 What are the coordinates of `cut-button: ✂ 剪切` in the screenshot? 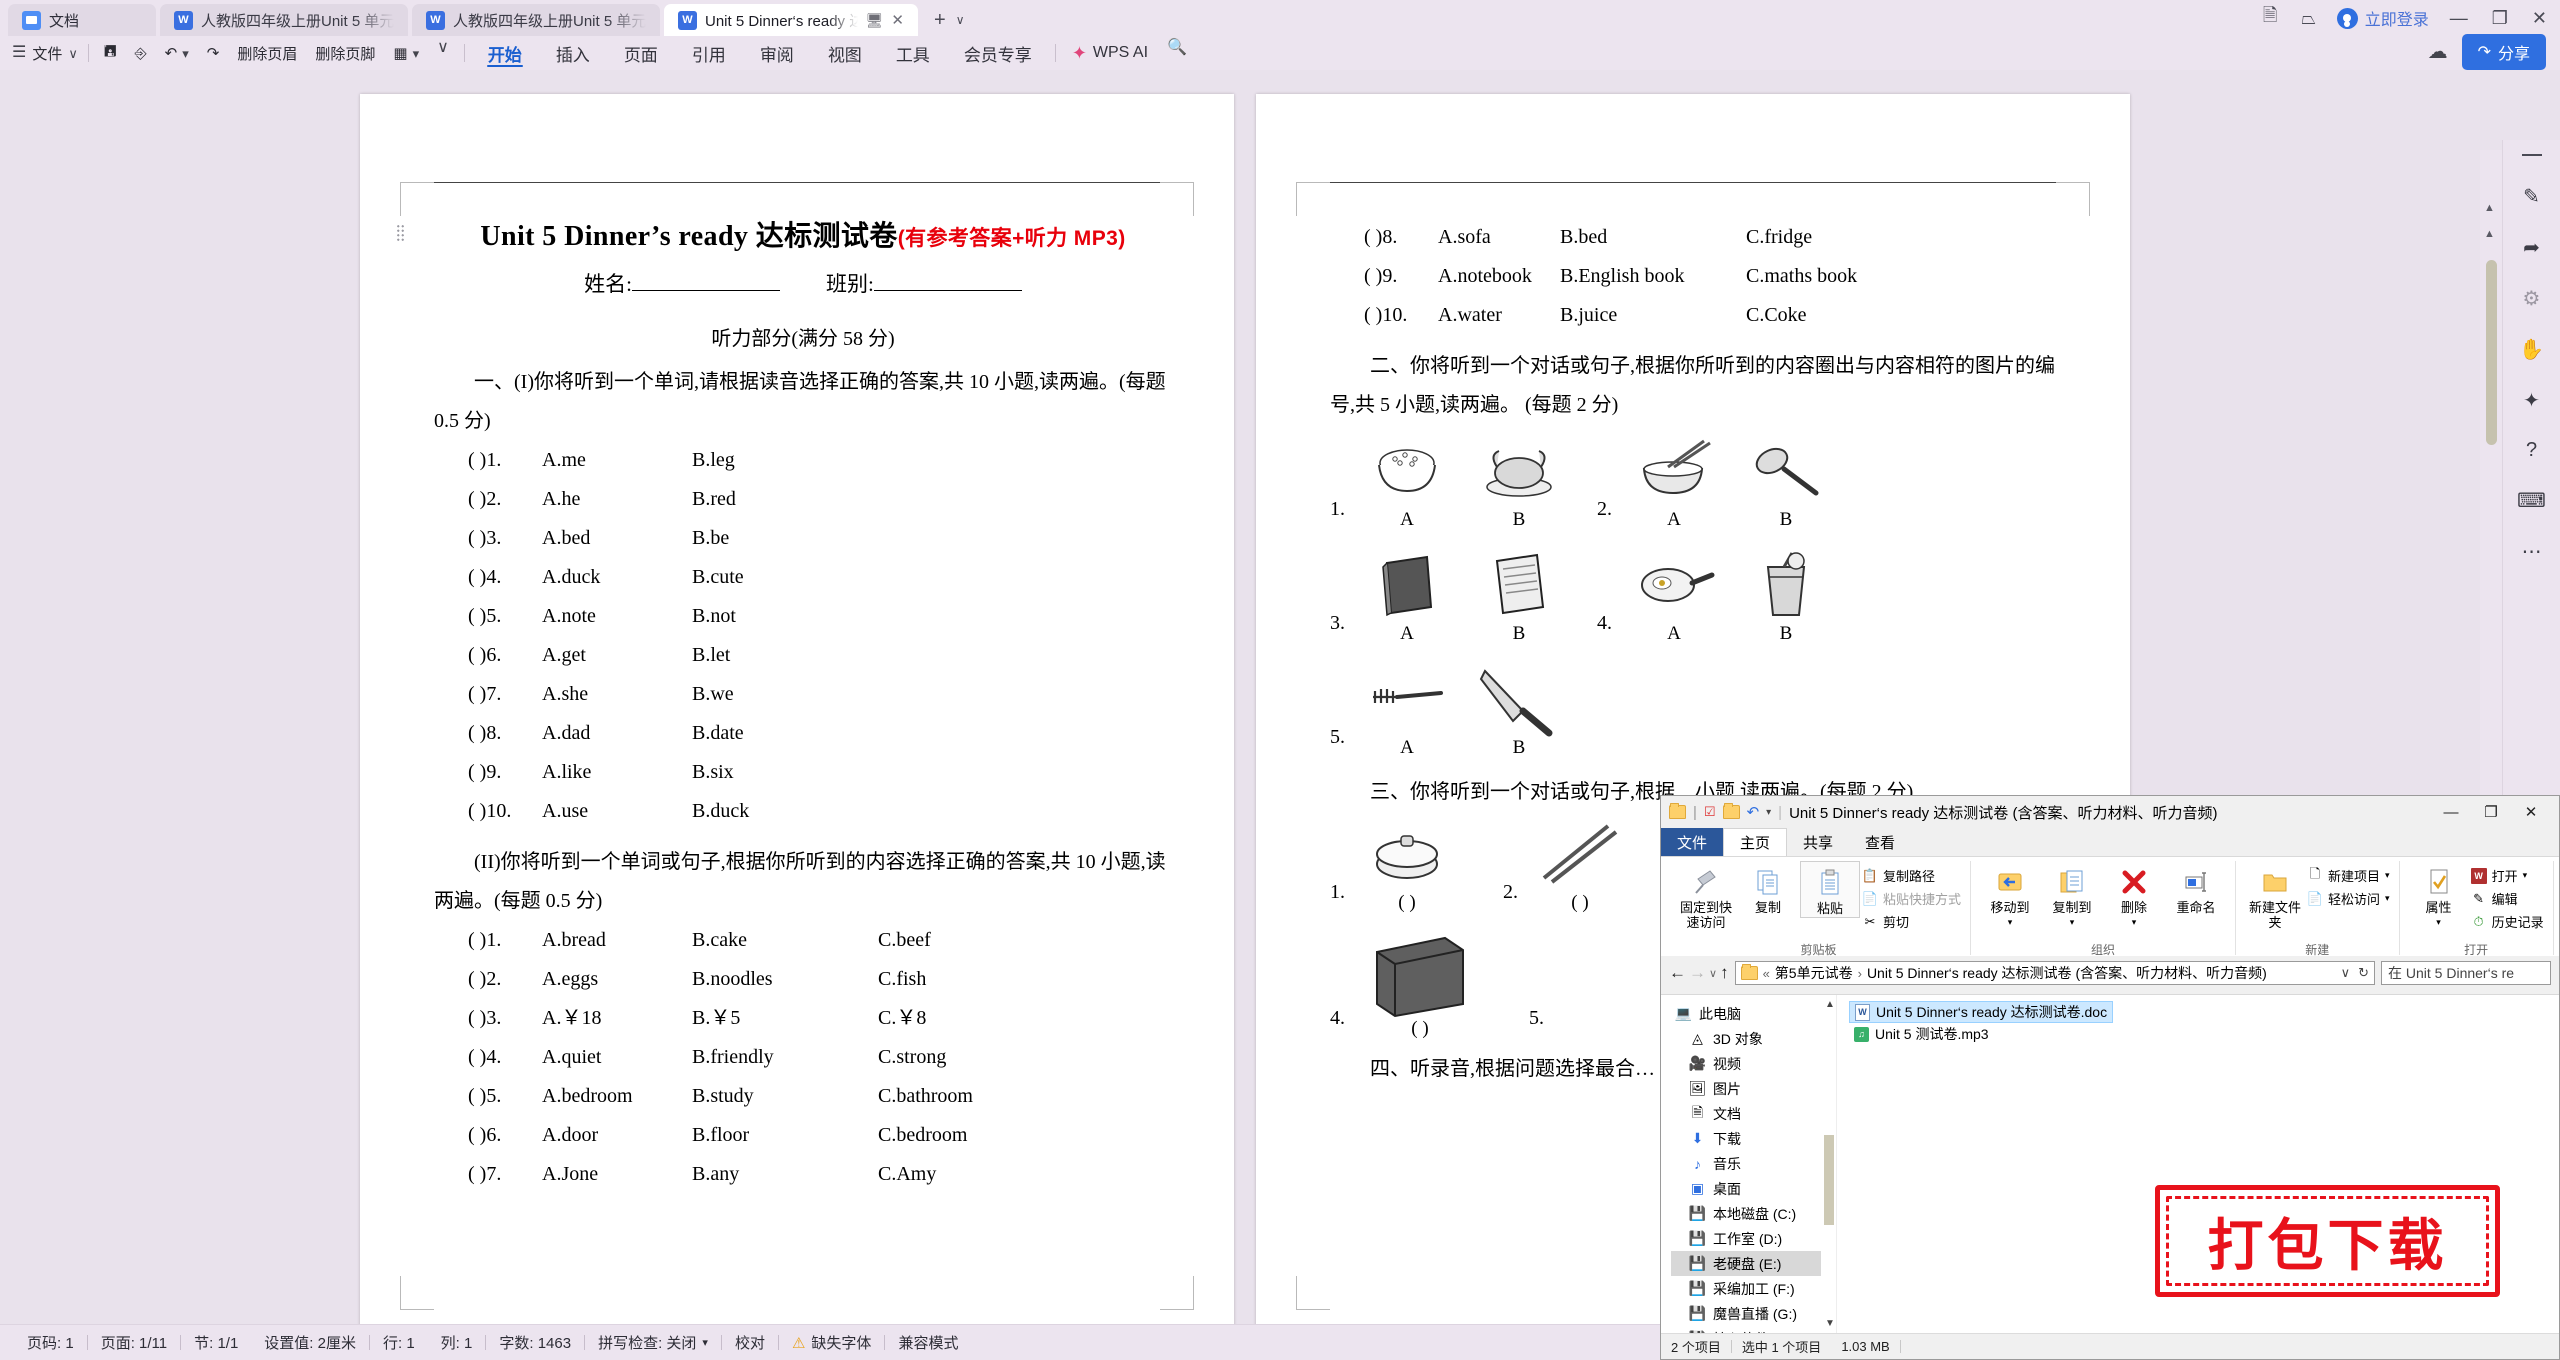 It's located at (1911, 921).